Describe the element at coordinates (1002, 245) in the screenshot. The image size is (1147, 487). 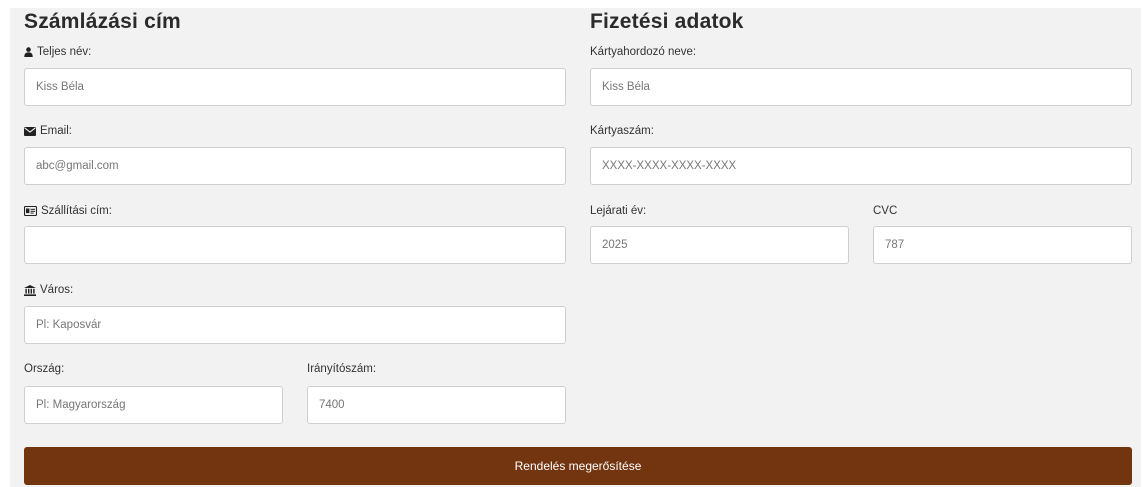
I see `cvc-input` at that location.